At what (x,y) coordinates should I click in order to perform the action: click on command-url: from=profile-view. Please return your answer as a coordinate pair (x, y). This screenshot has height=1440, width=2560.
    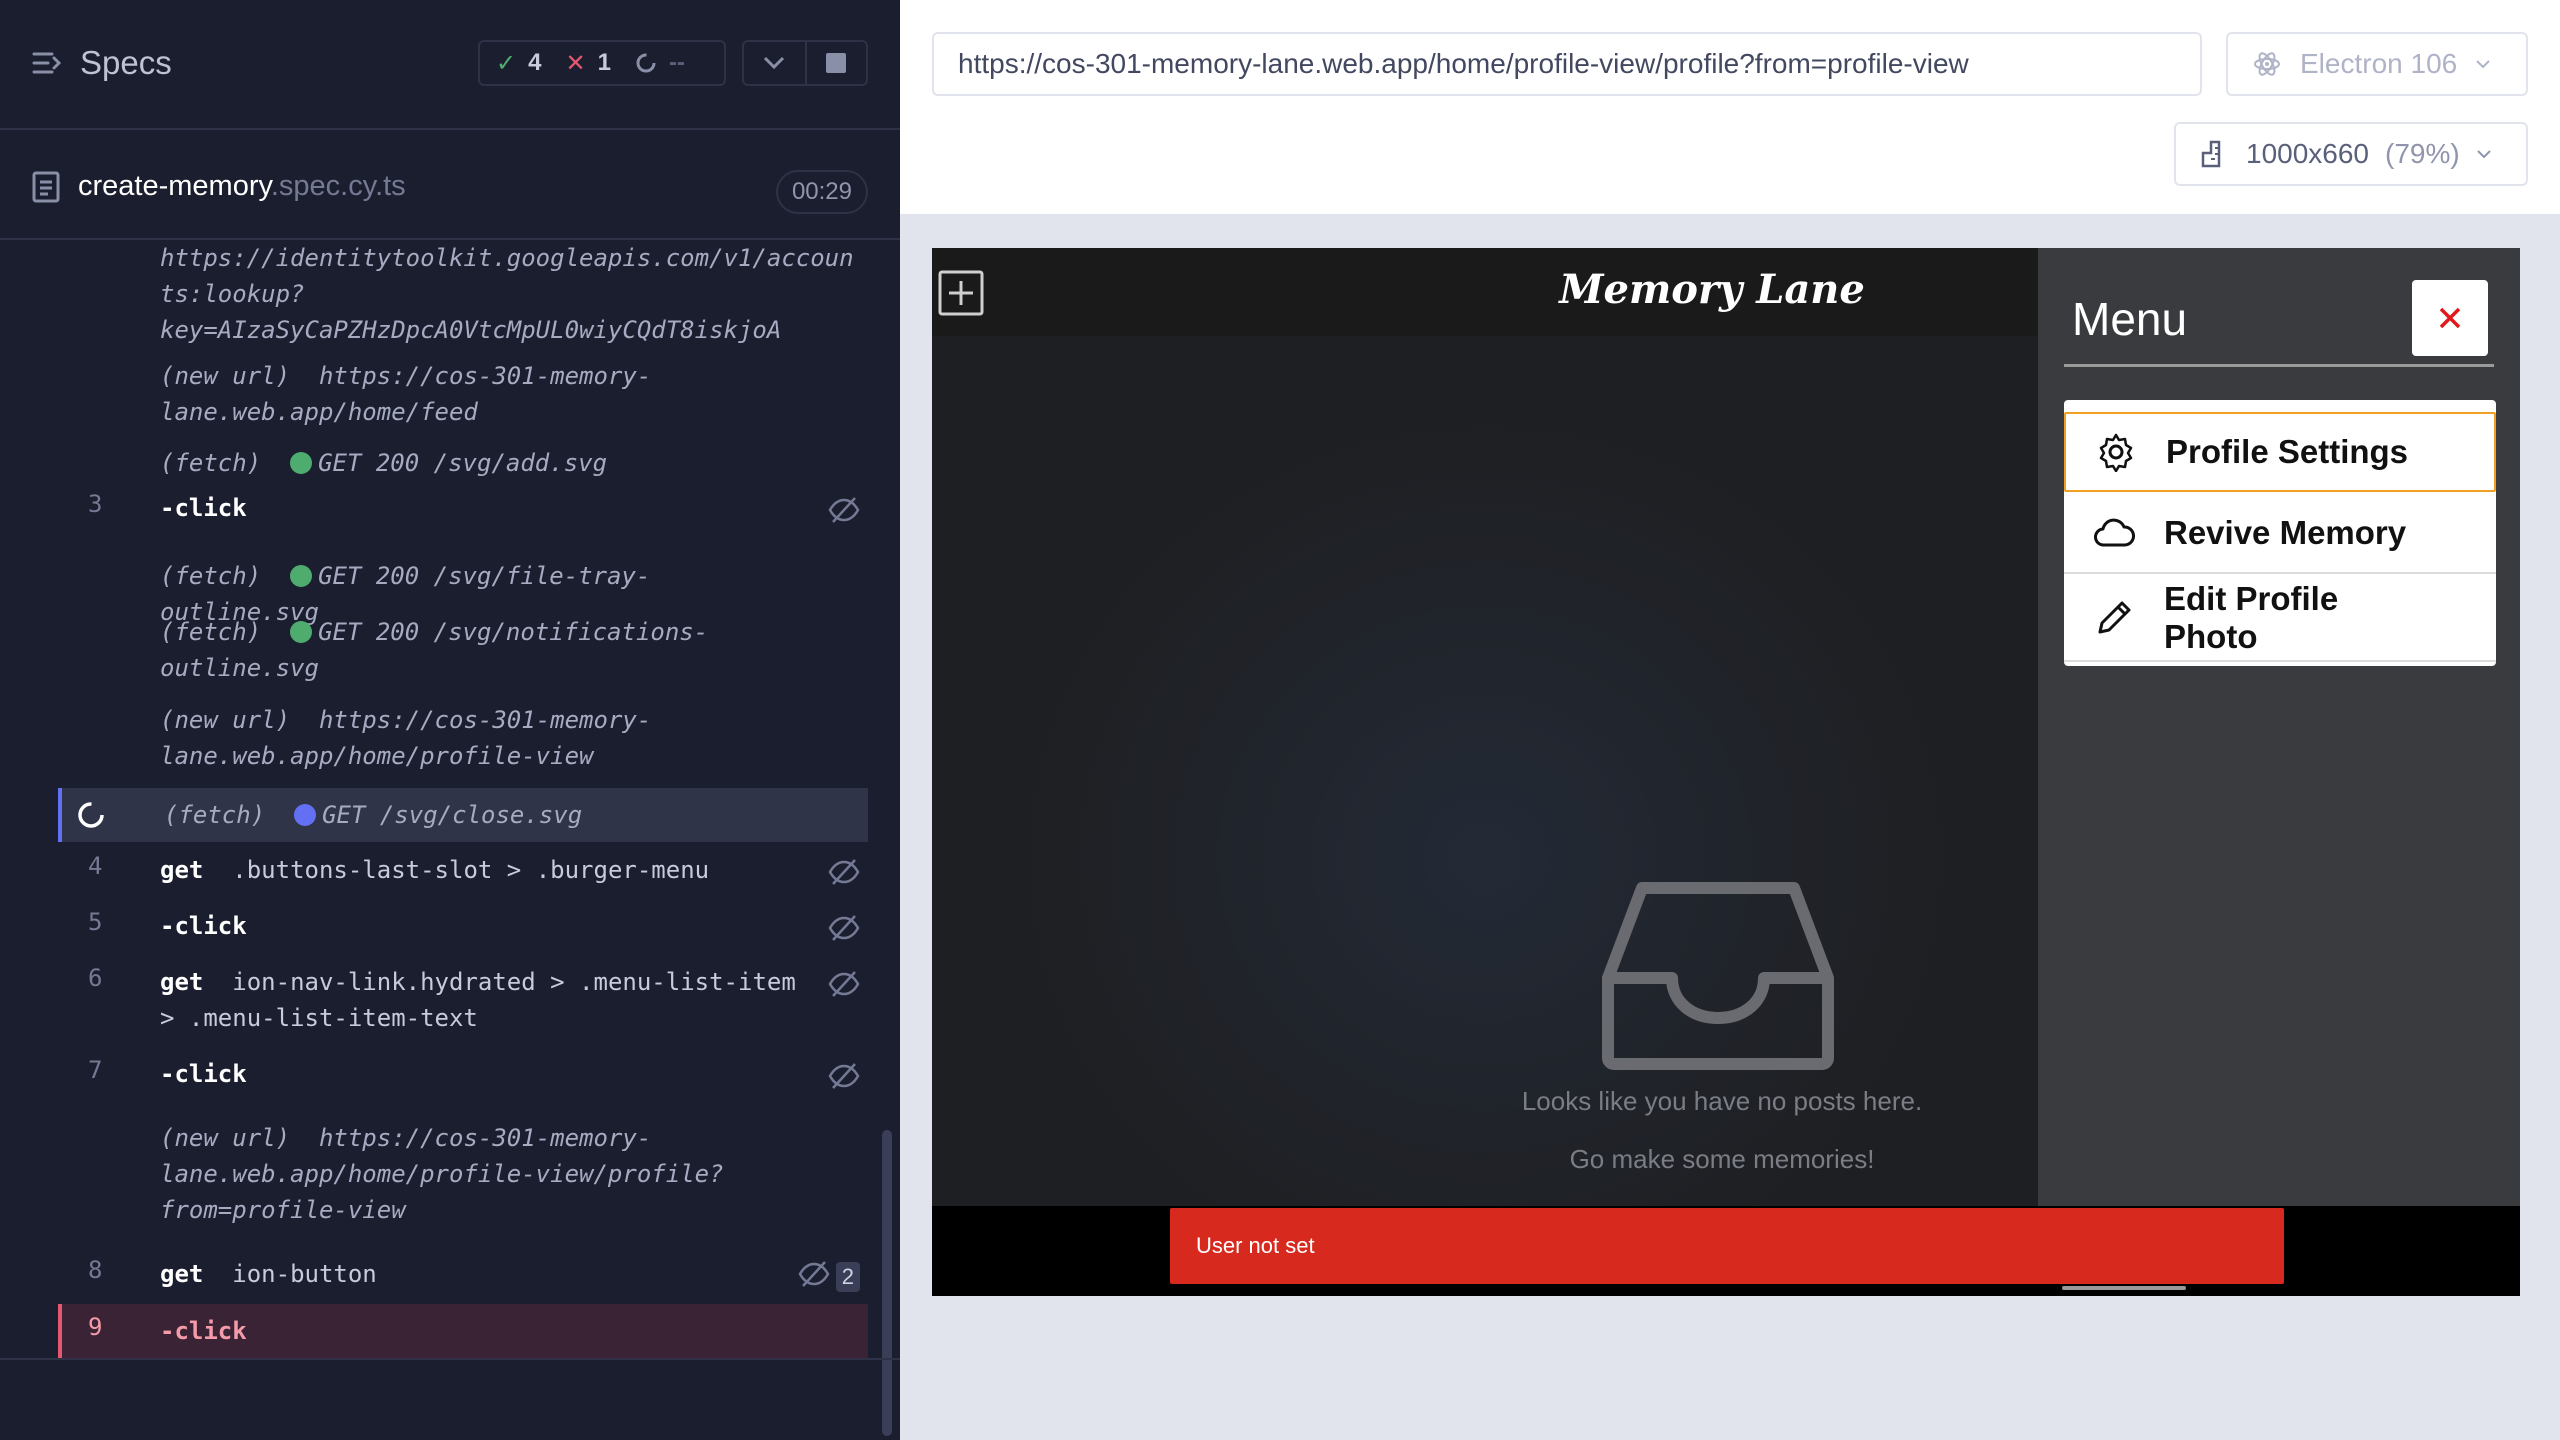
    Looking at the image, I should click on (283, 1210).